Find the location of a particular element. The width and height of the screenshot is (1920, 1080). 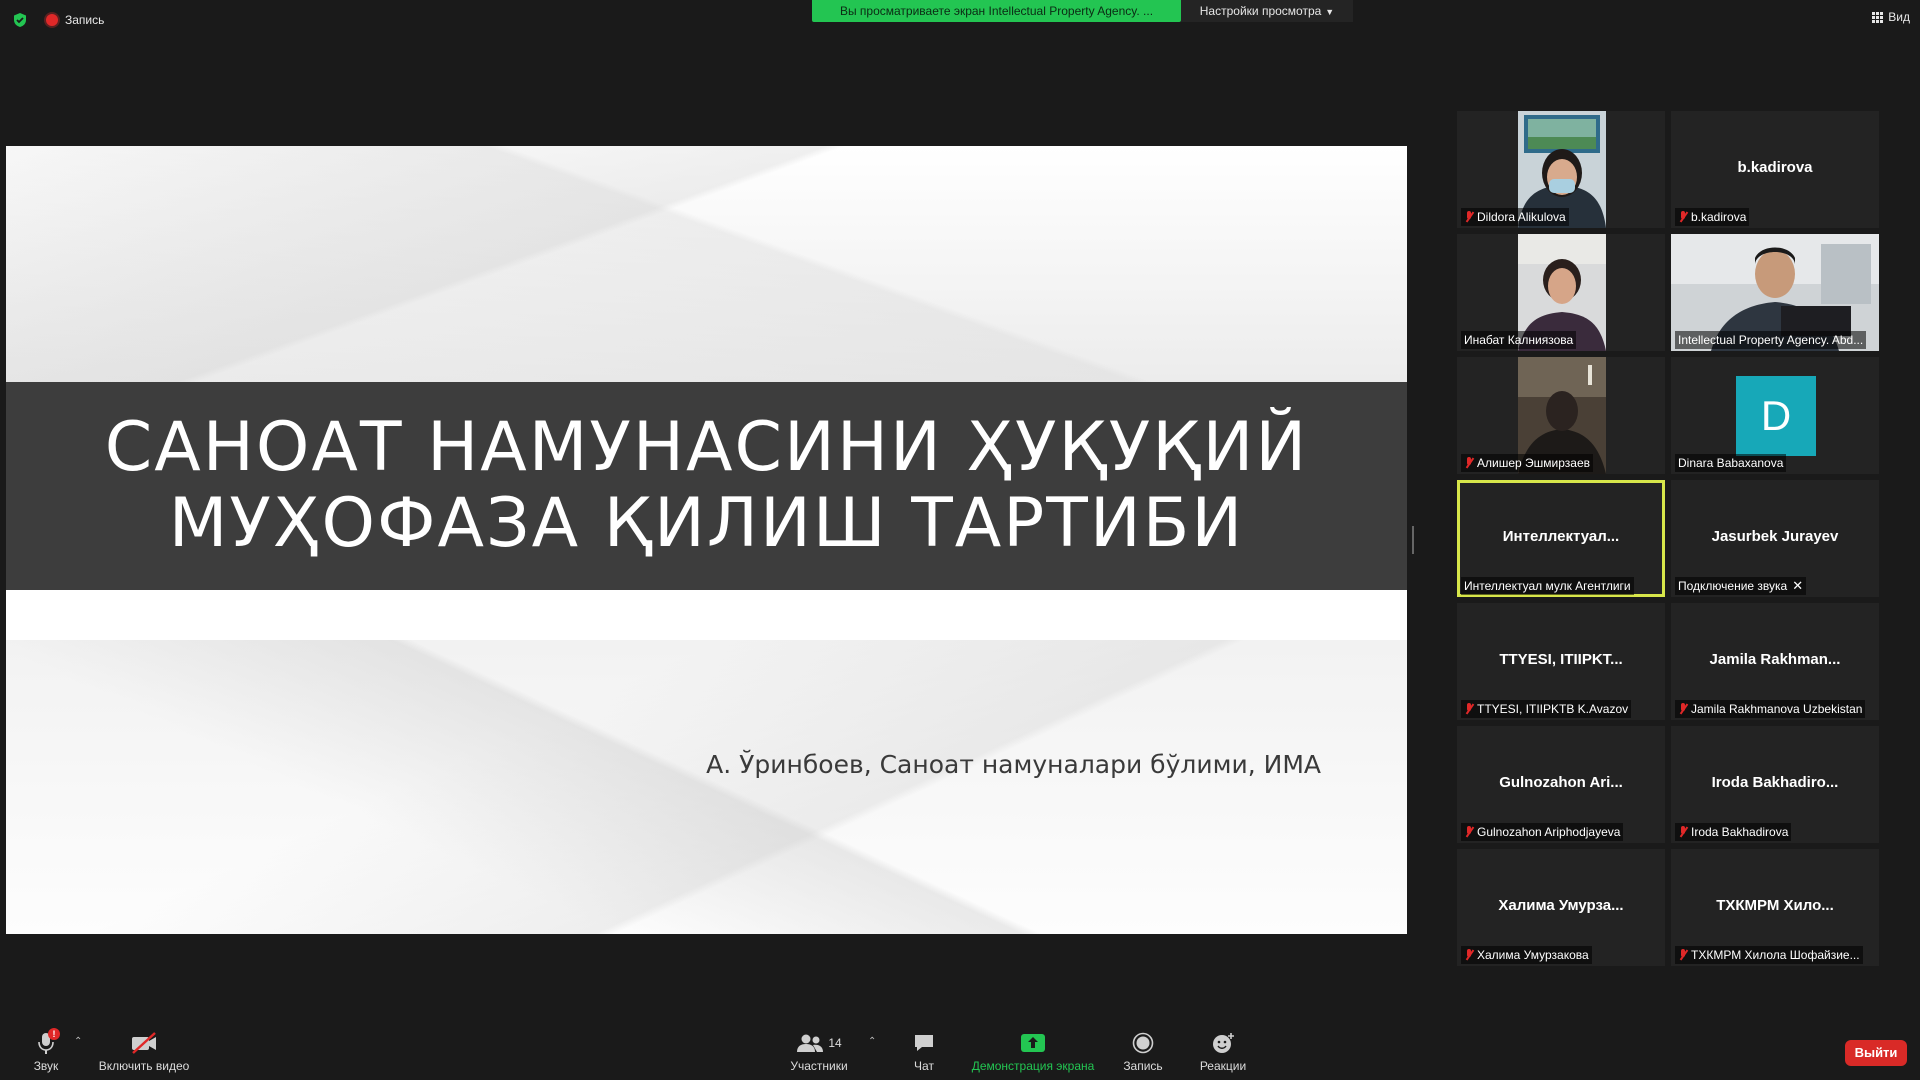

recording-indicator: Запись is located at coordinates (75, 20).